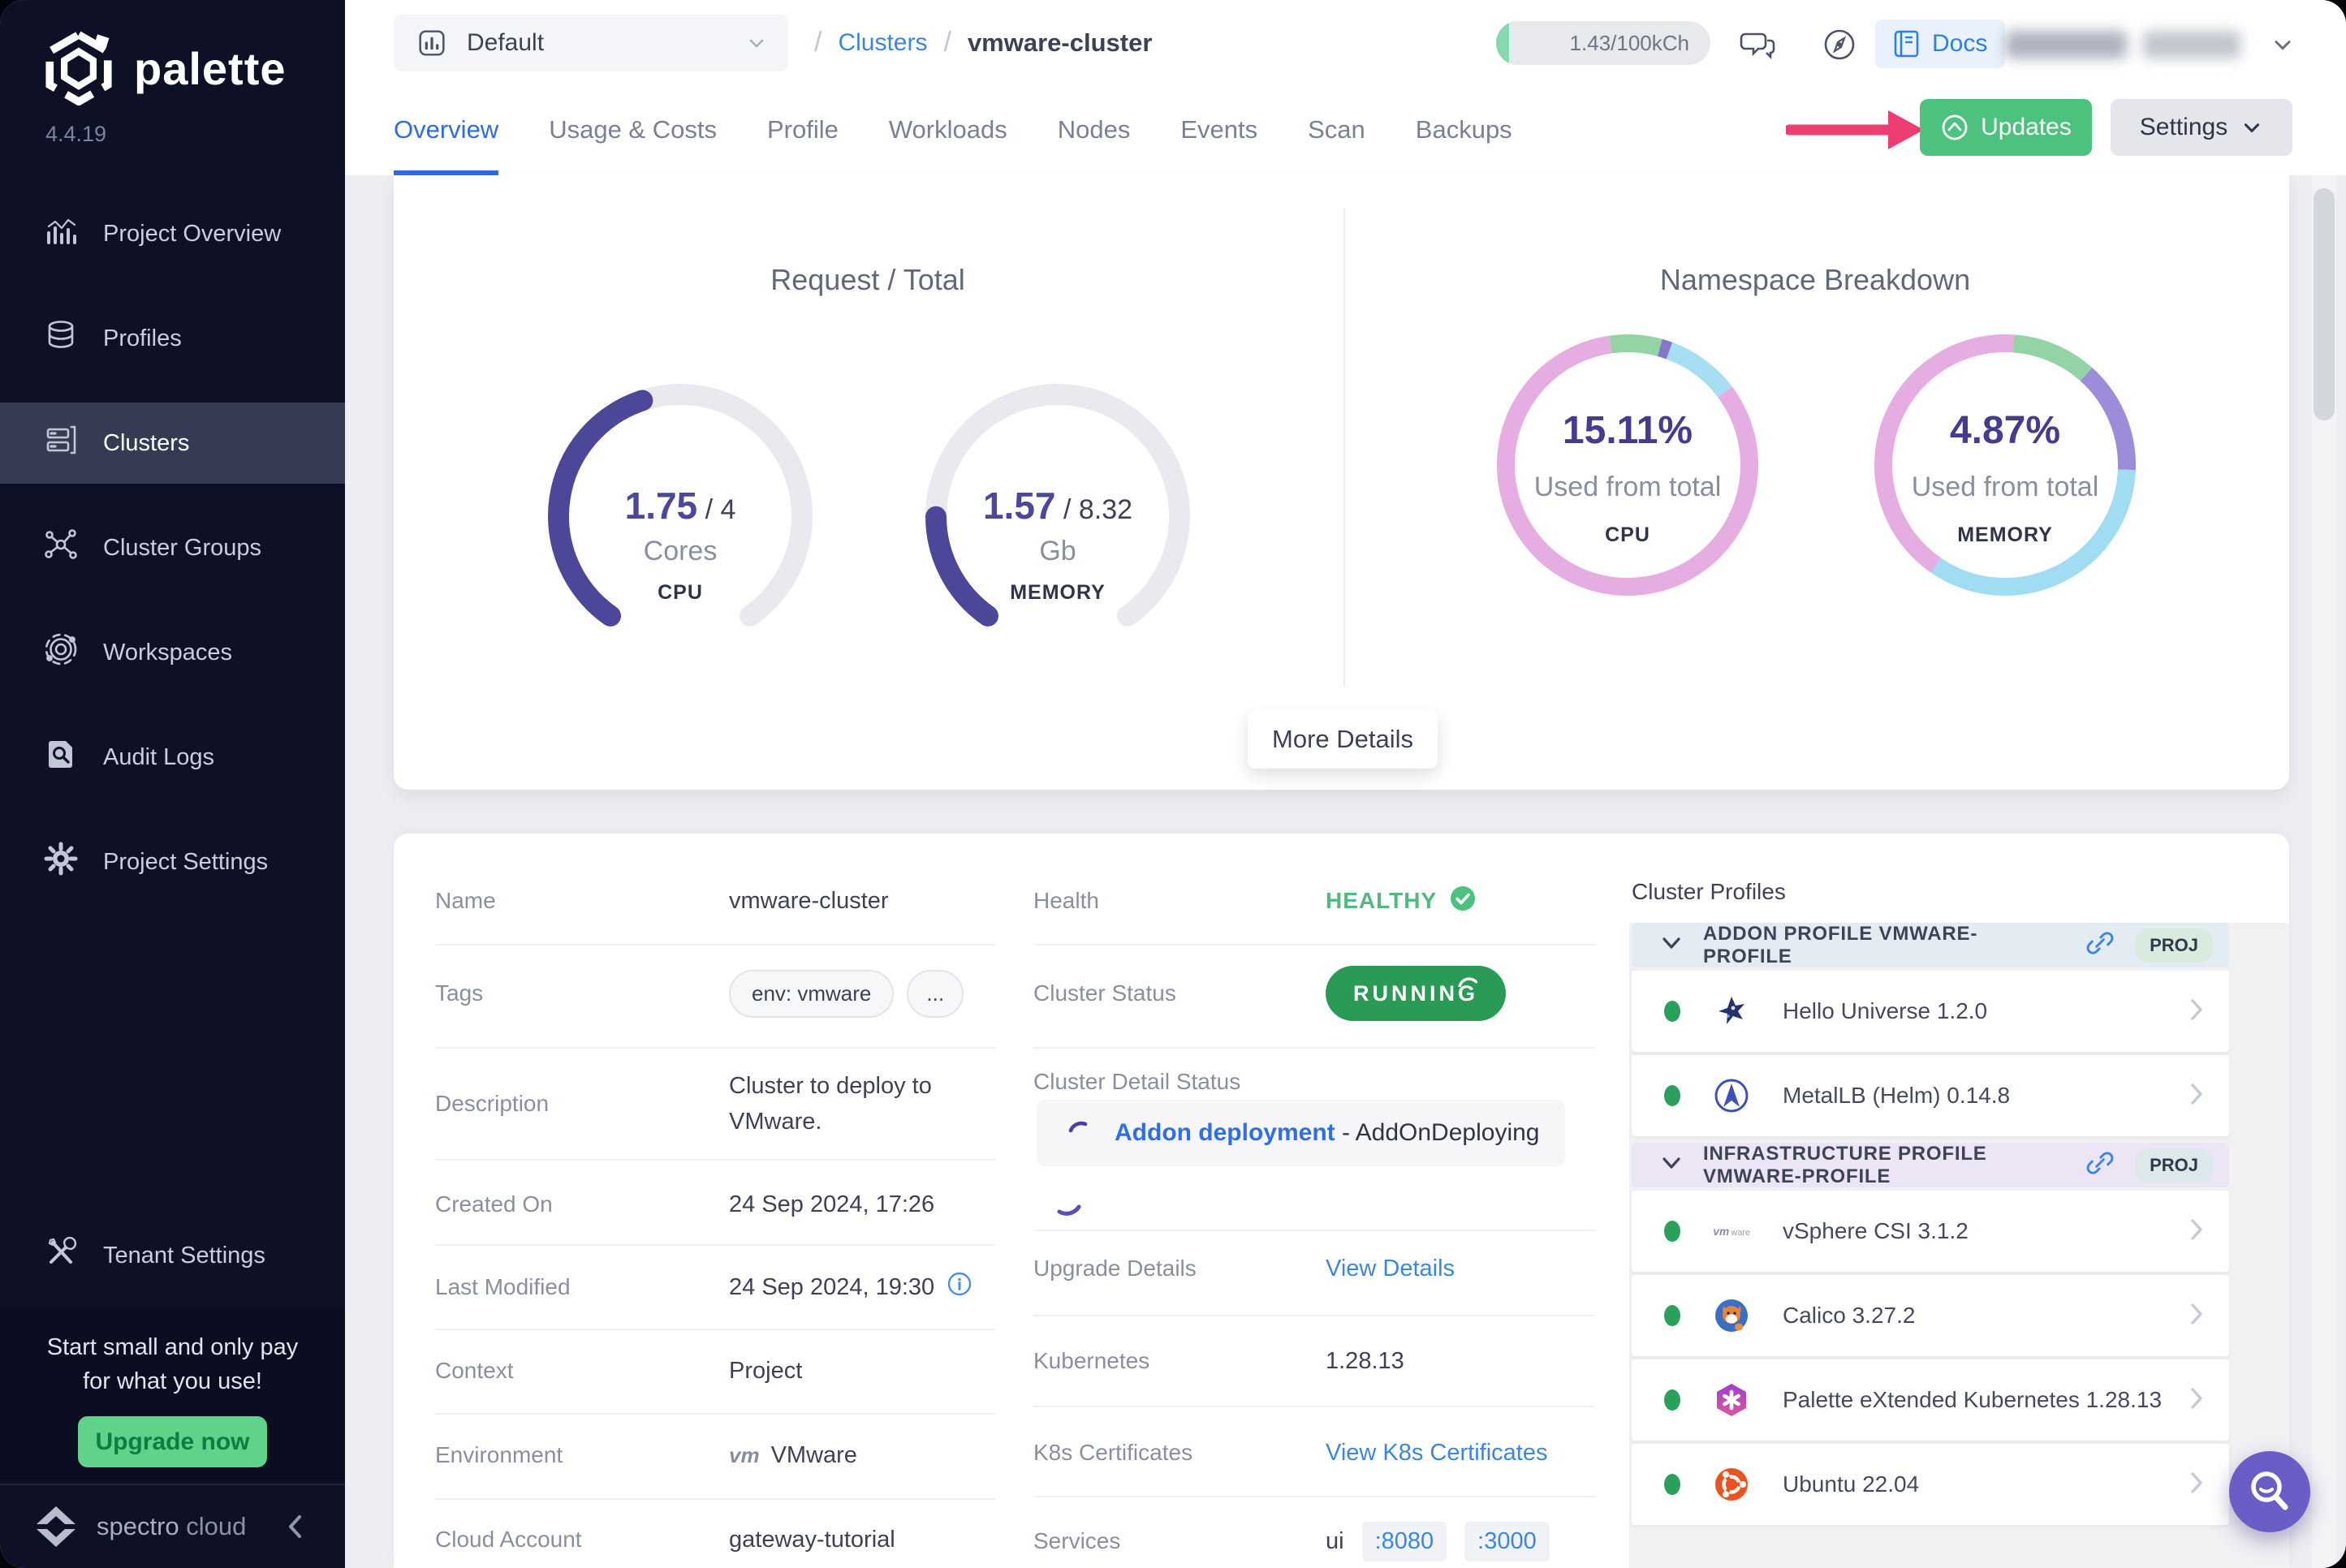  Describe the element at coordinates (172, 548) in the screenshot. I see `sidebar-item-cluster-groups: Cluster Groups` at that location.